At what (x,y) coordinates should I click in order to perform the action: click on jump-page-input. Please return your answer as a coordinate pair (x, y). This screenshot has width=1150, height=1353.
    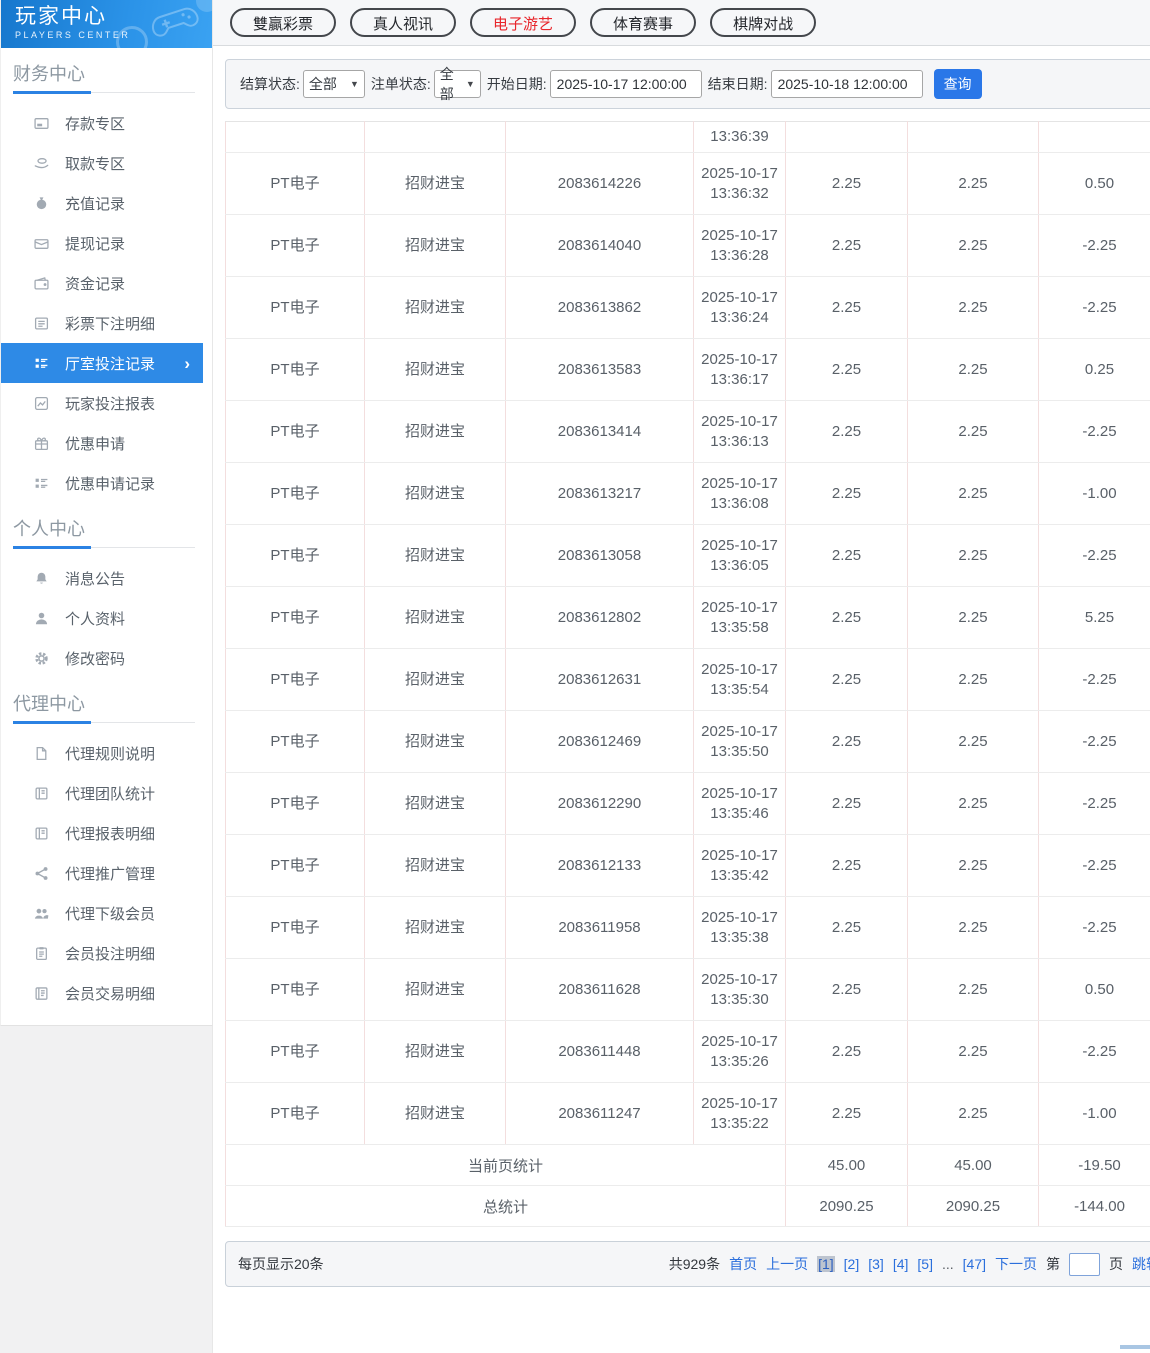
    Looking at the image, I should click on (1084, 1264).